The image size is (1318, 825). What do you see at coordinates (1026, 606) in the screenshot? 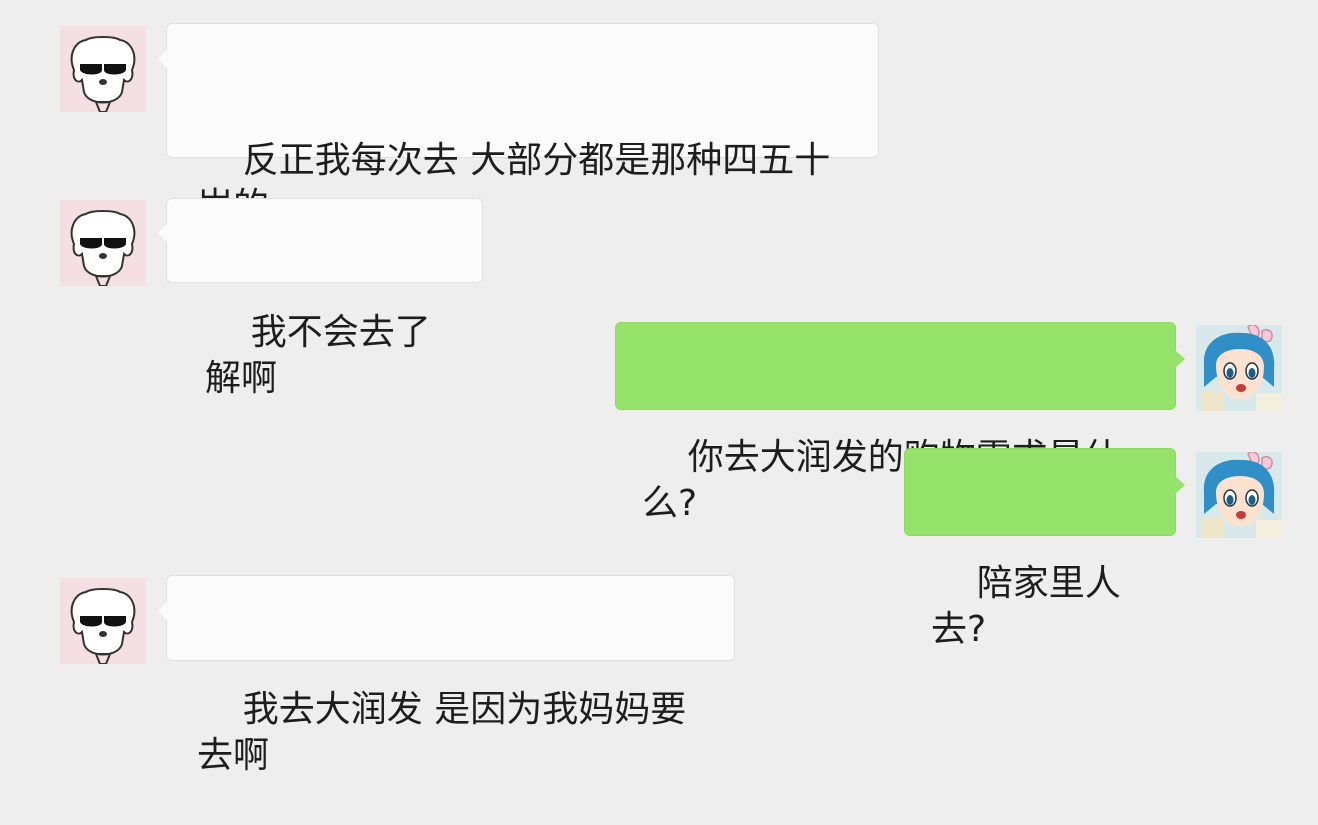
I see `message-text: 陪家里人去?` at bounding box center [1026, 606].